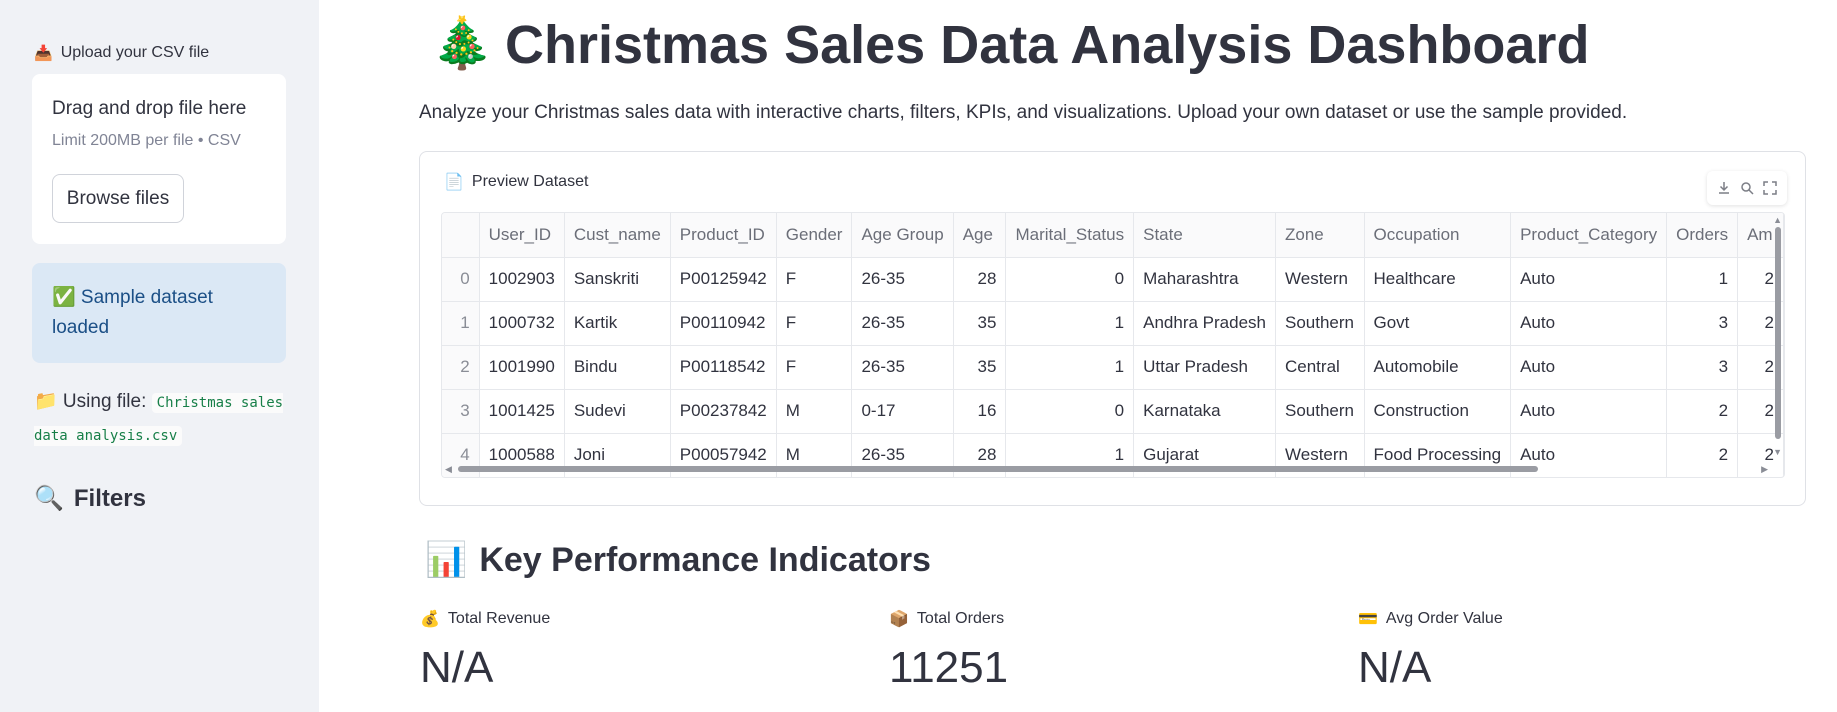 This screenshot has width=1837, height=712. Describe the element at coordinates (430, 619) in the screenshot. I see `money-bag-icon: 💰` at that location.